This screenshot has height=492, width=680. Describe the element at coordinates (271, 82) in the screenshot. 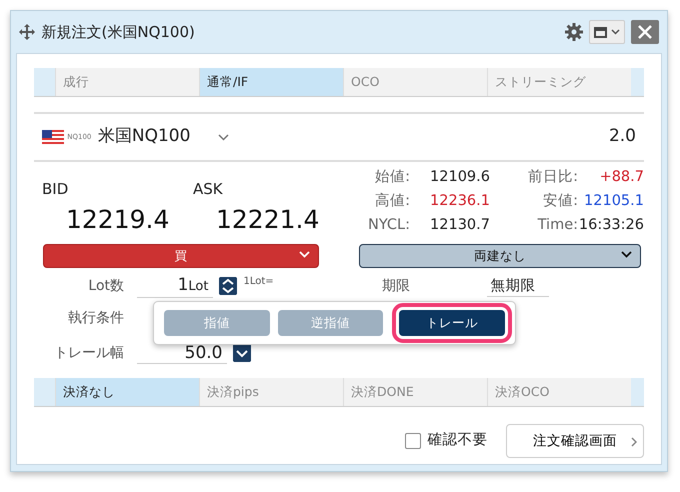

I see `tab: 通常/IF` at that location.